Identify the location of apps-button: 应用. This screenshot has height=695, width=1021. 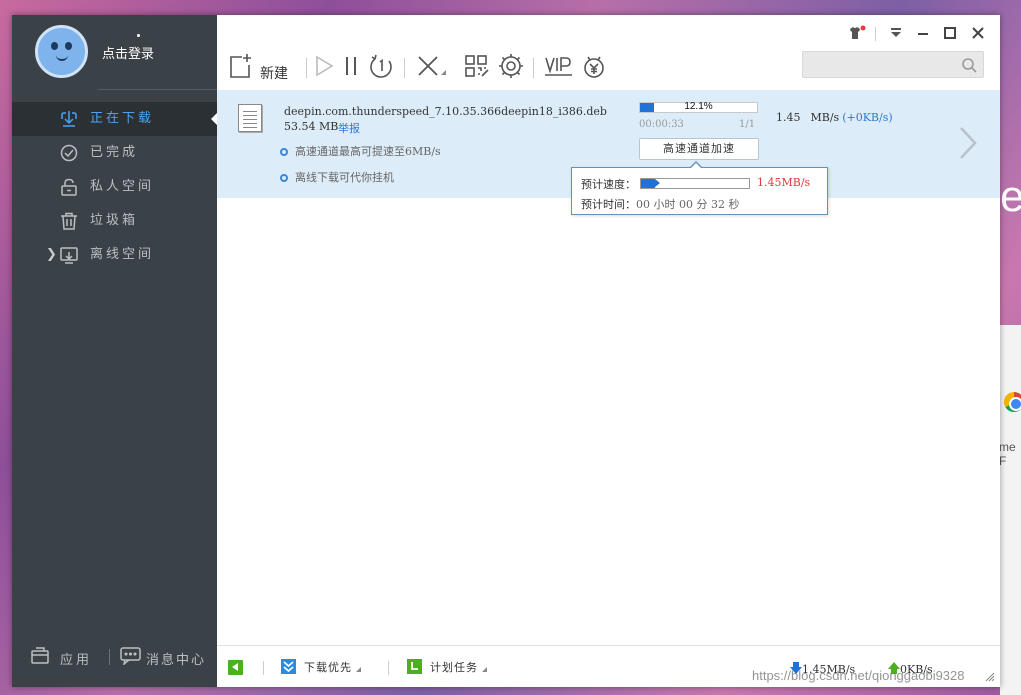
(59, 658).